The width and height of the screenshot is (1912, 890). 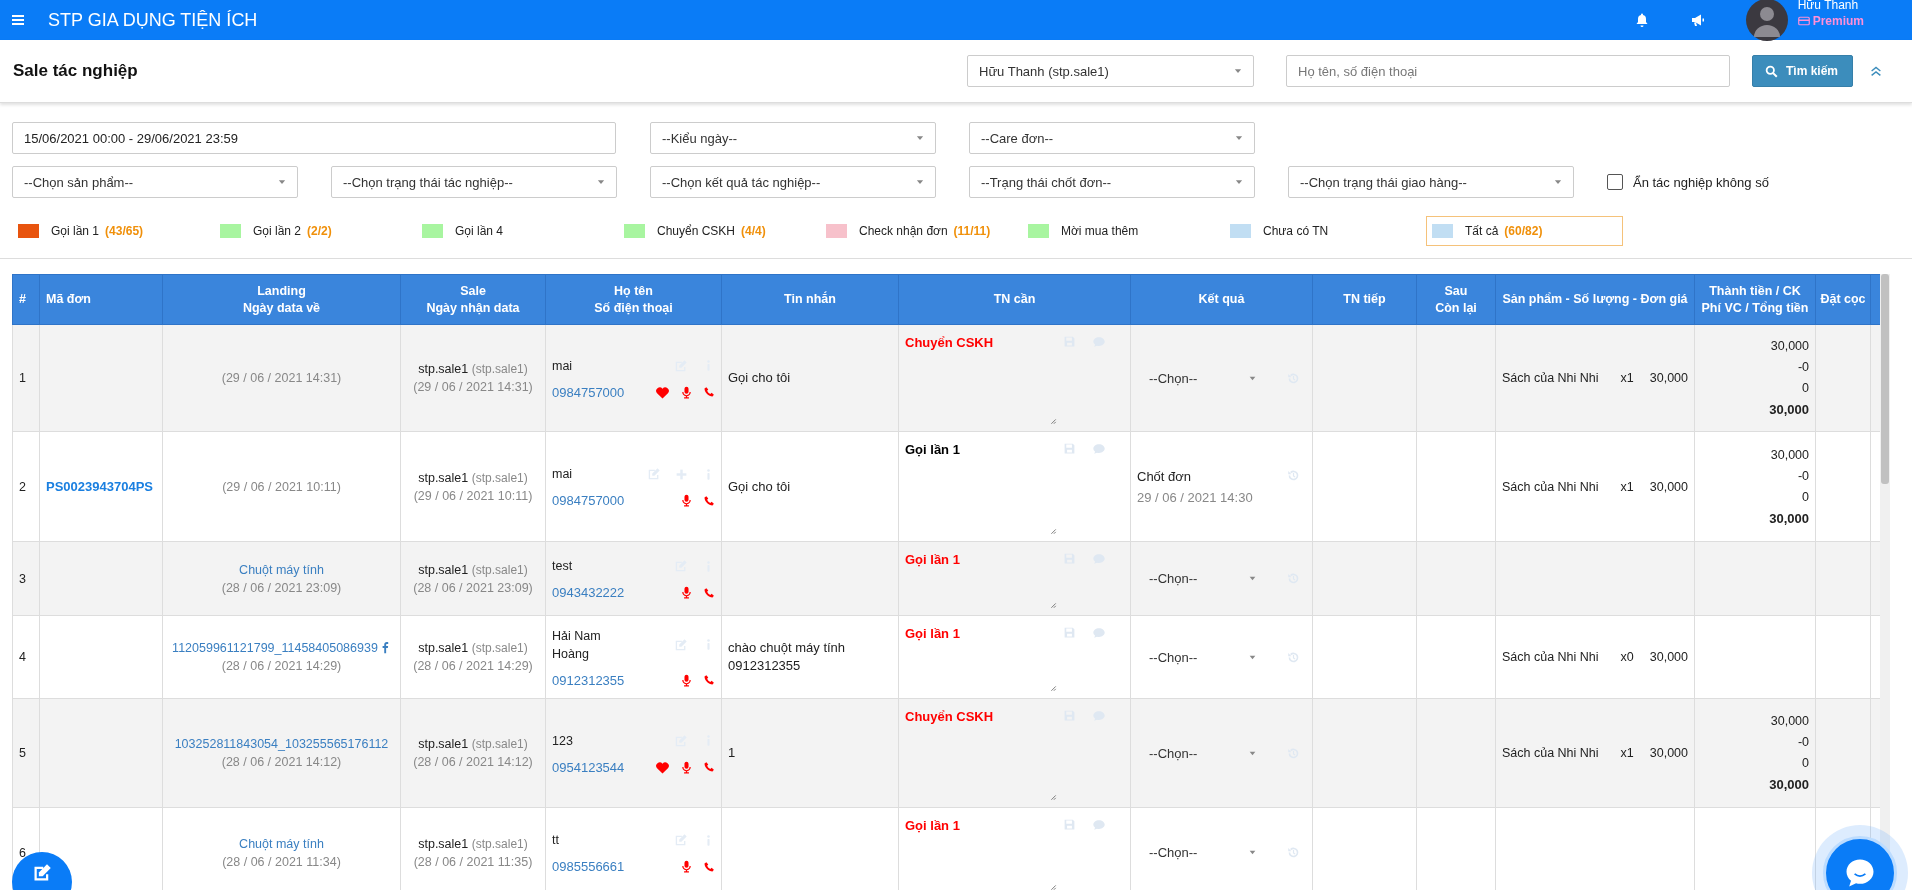 I want to click on order-code-link: PS0023943704PS, so click(x=99, y=486).